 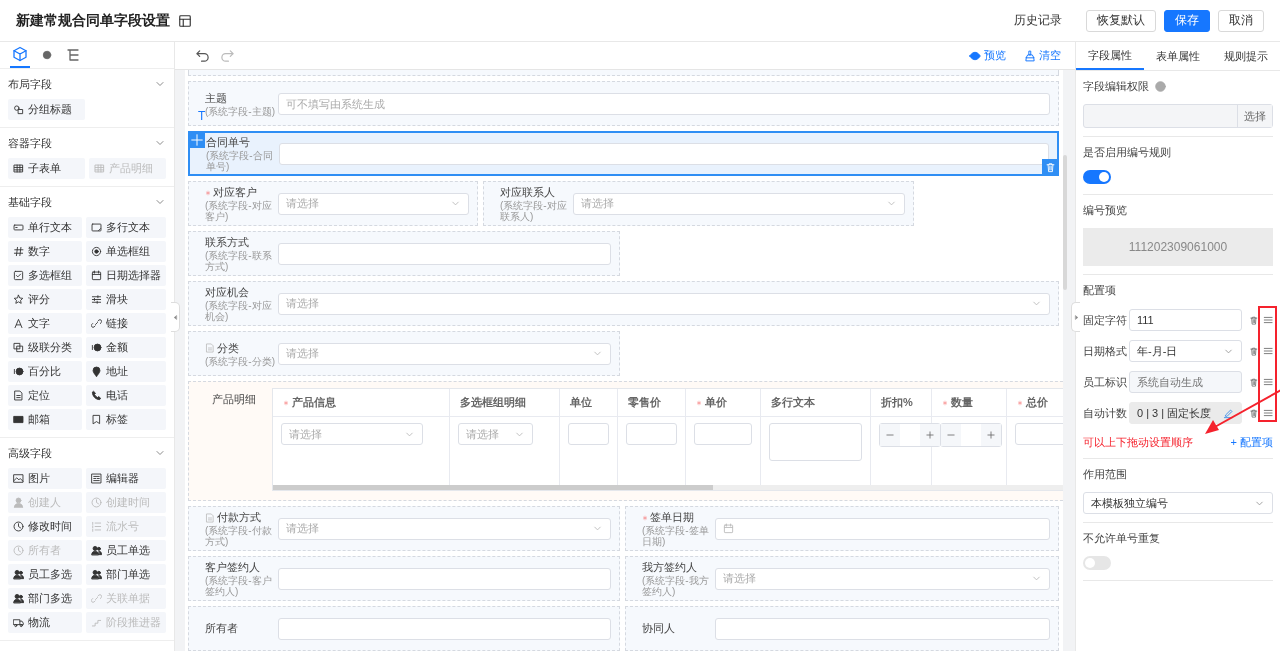 What do you see at coordinates (1178, 56) in the screenshot?
I see `panel-tab: 表单属性` at bounding box center [1178, 56].